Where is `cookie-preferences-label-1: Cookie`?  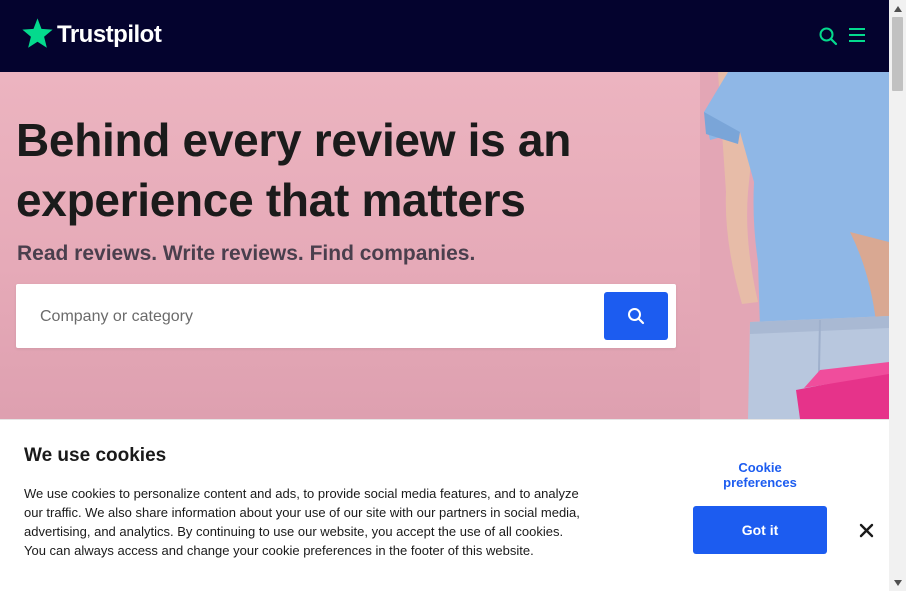 cookie-preferences-label-1: Cookie is located at coordinates (760, 467).